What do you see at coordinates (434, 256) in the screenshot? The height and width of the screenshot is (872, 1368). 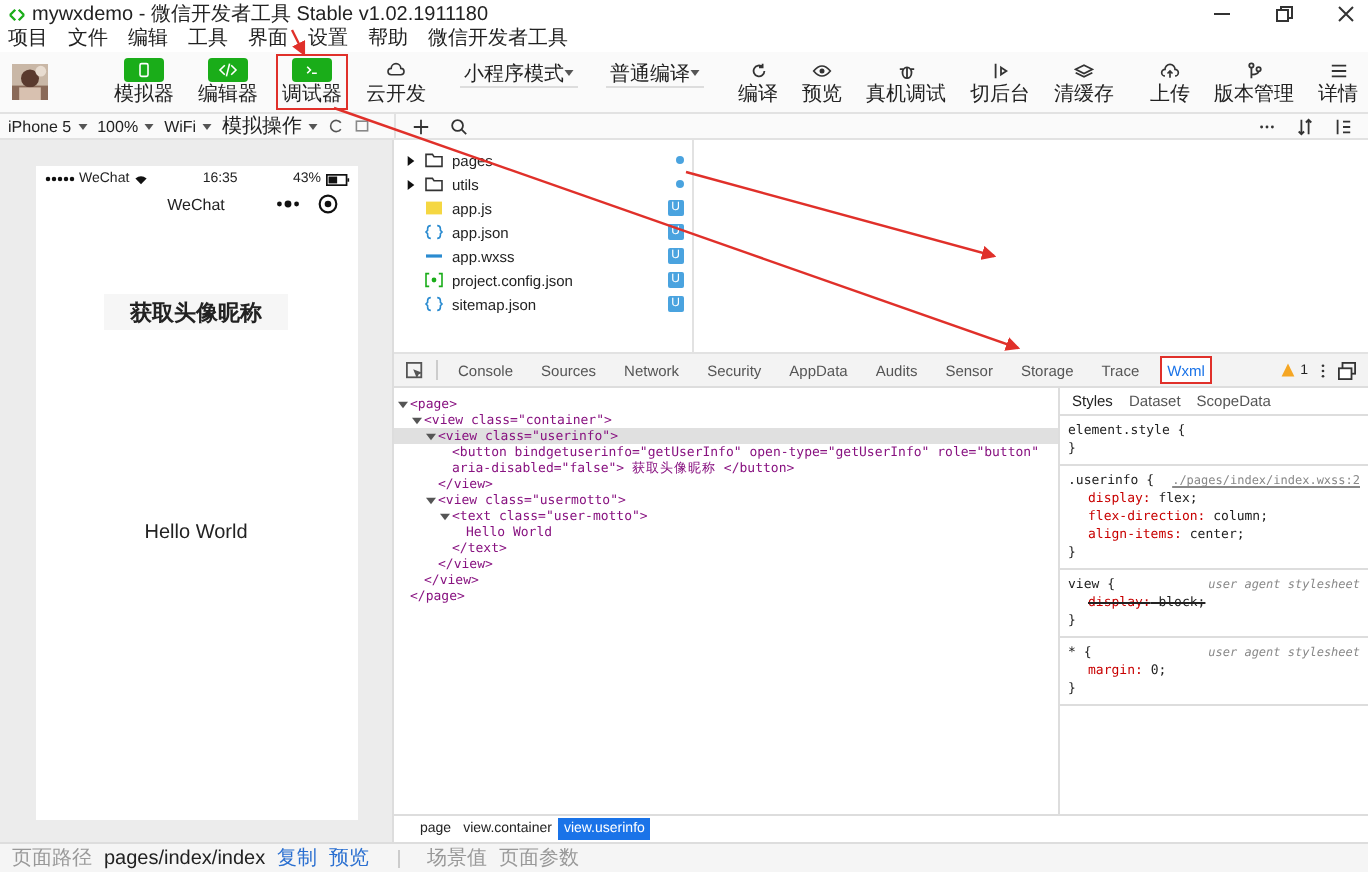 I see `dash-icon` at bounding box center [434, 256].